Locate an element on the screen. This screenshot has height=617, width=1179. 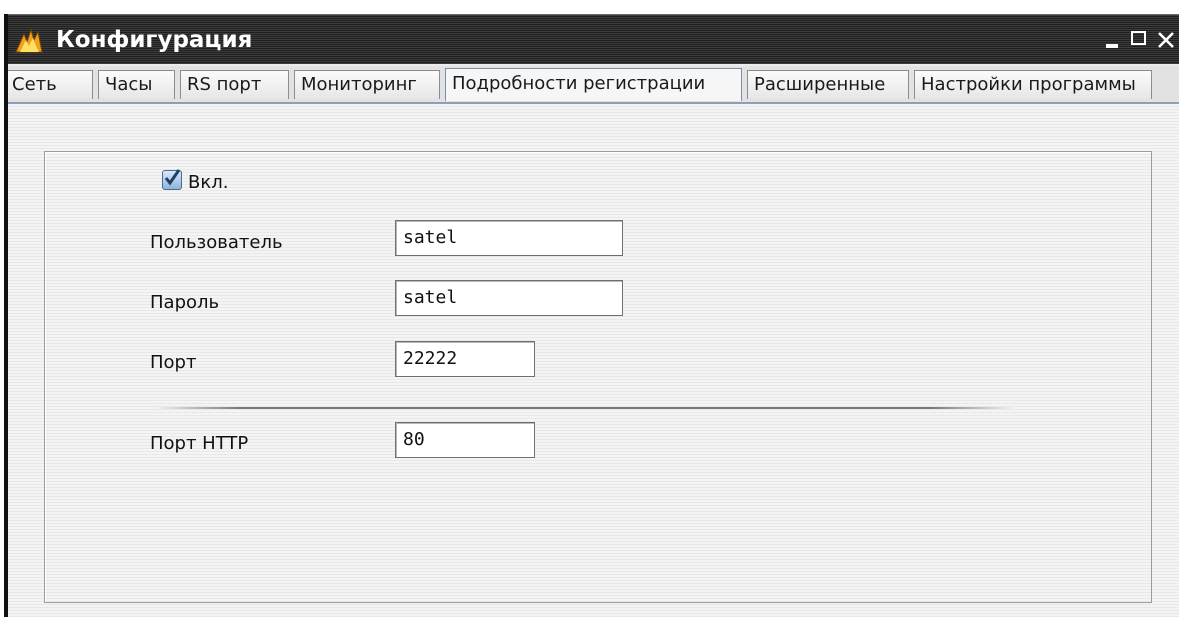
tab-monitoring: Мониторинг is located at coordinates (367, 84).